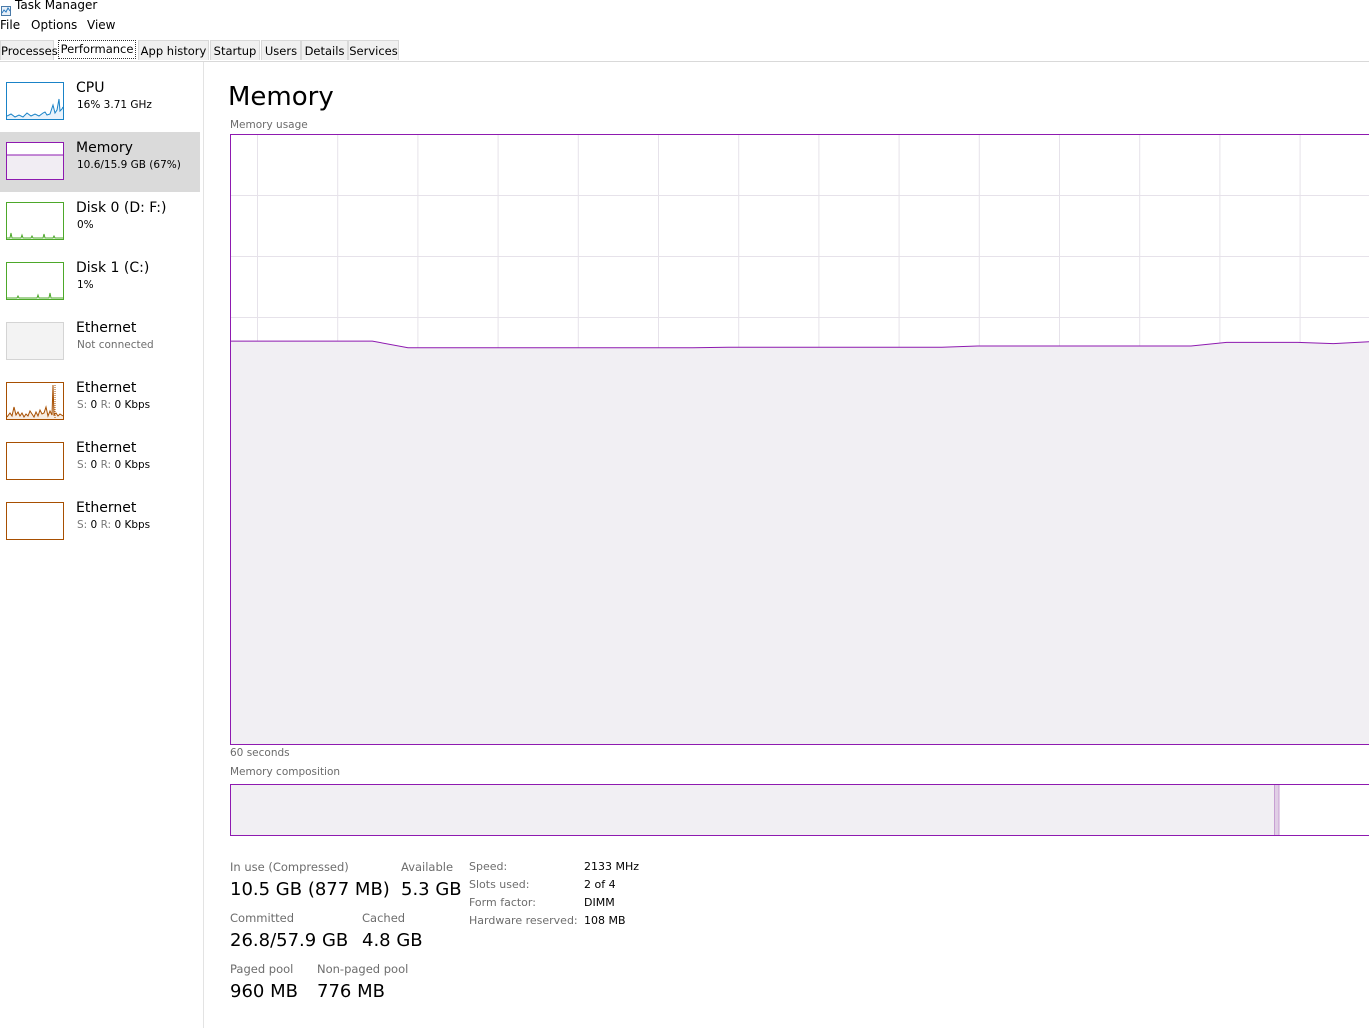 The height and width of the screenshot is (1028, 1369). I want to click on sidebar-item-ethernet-2: Ethernet S: 0 R: 0 Kbps, so click(100, 462).